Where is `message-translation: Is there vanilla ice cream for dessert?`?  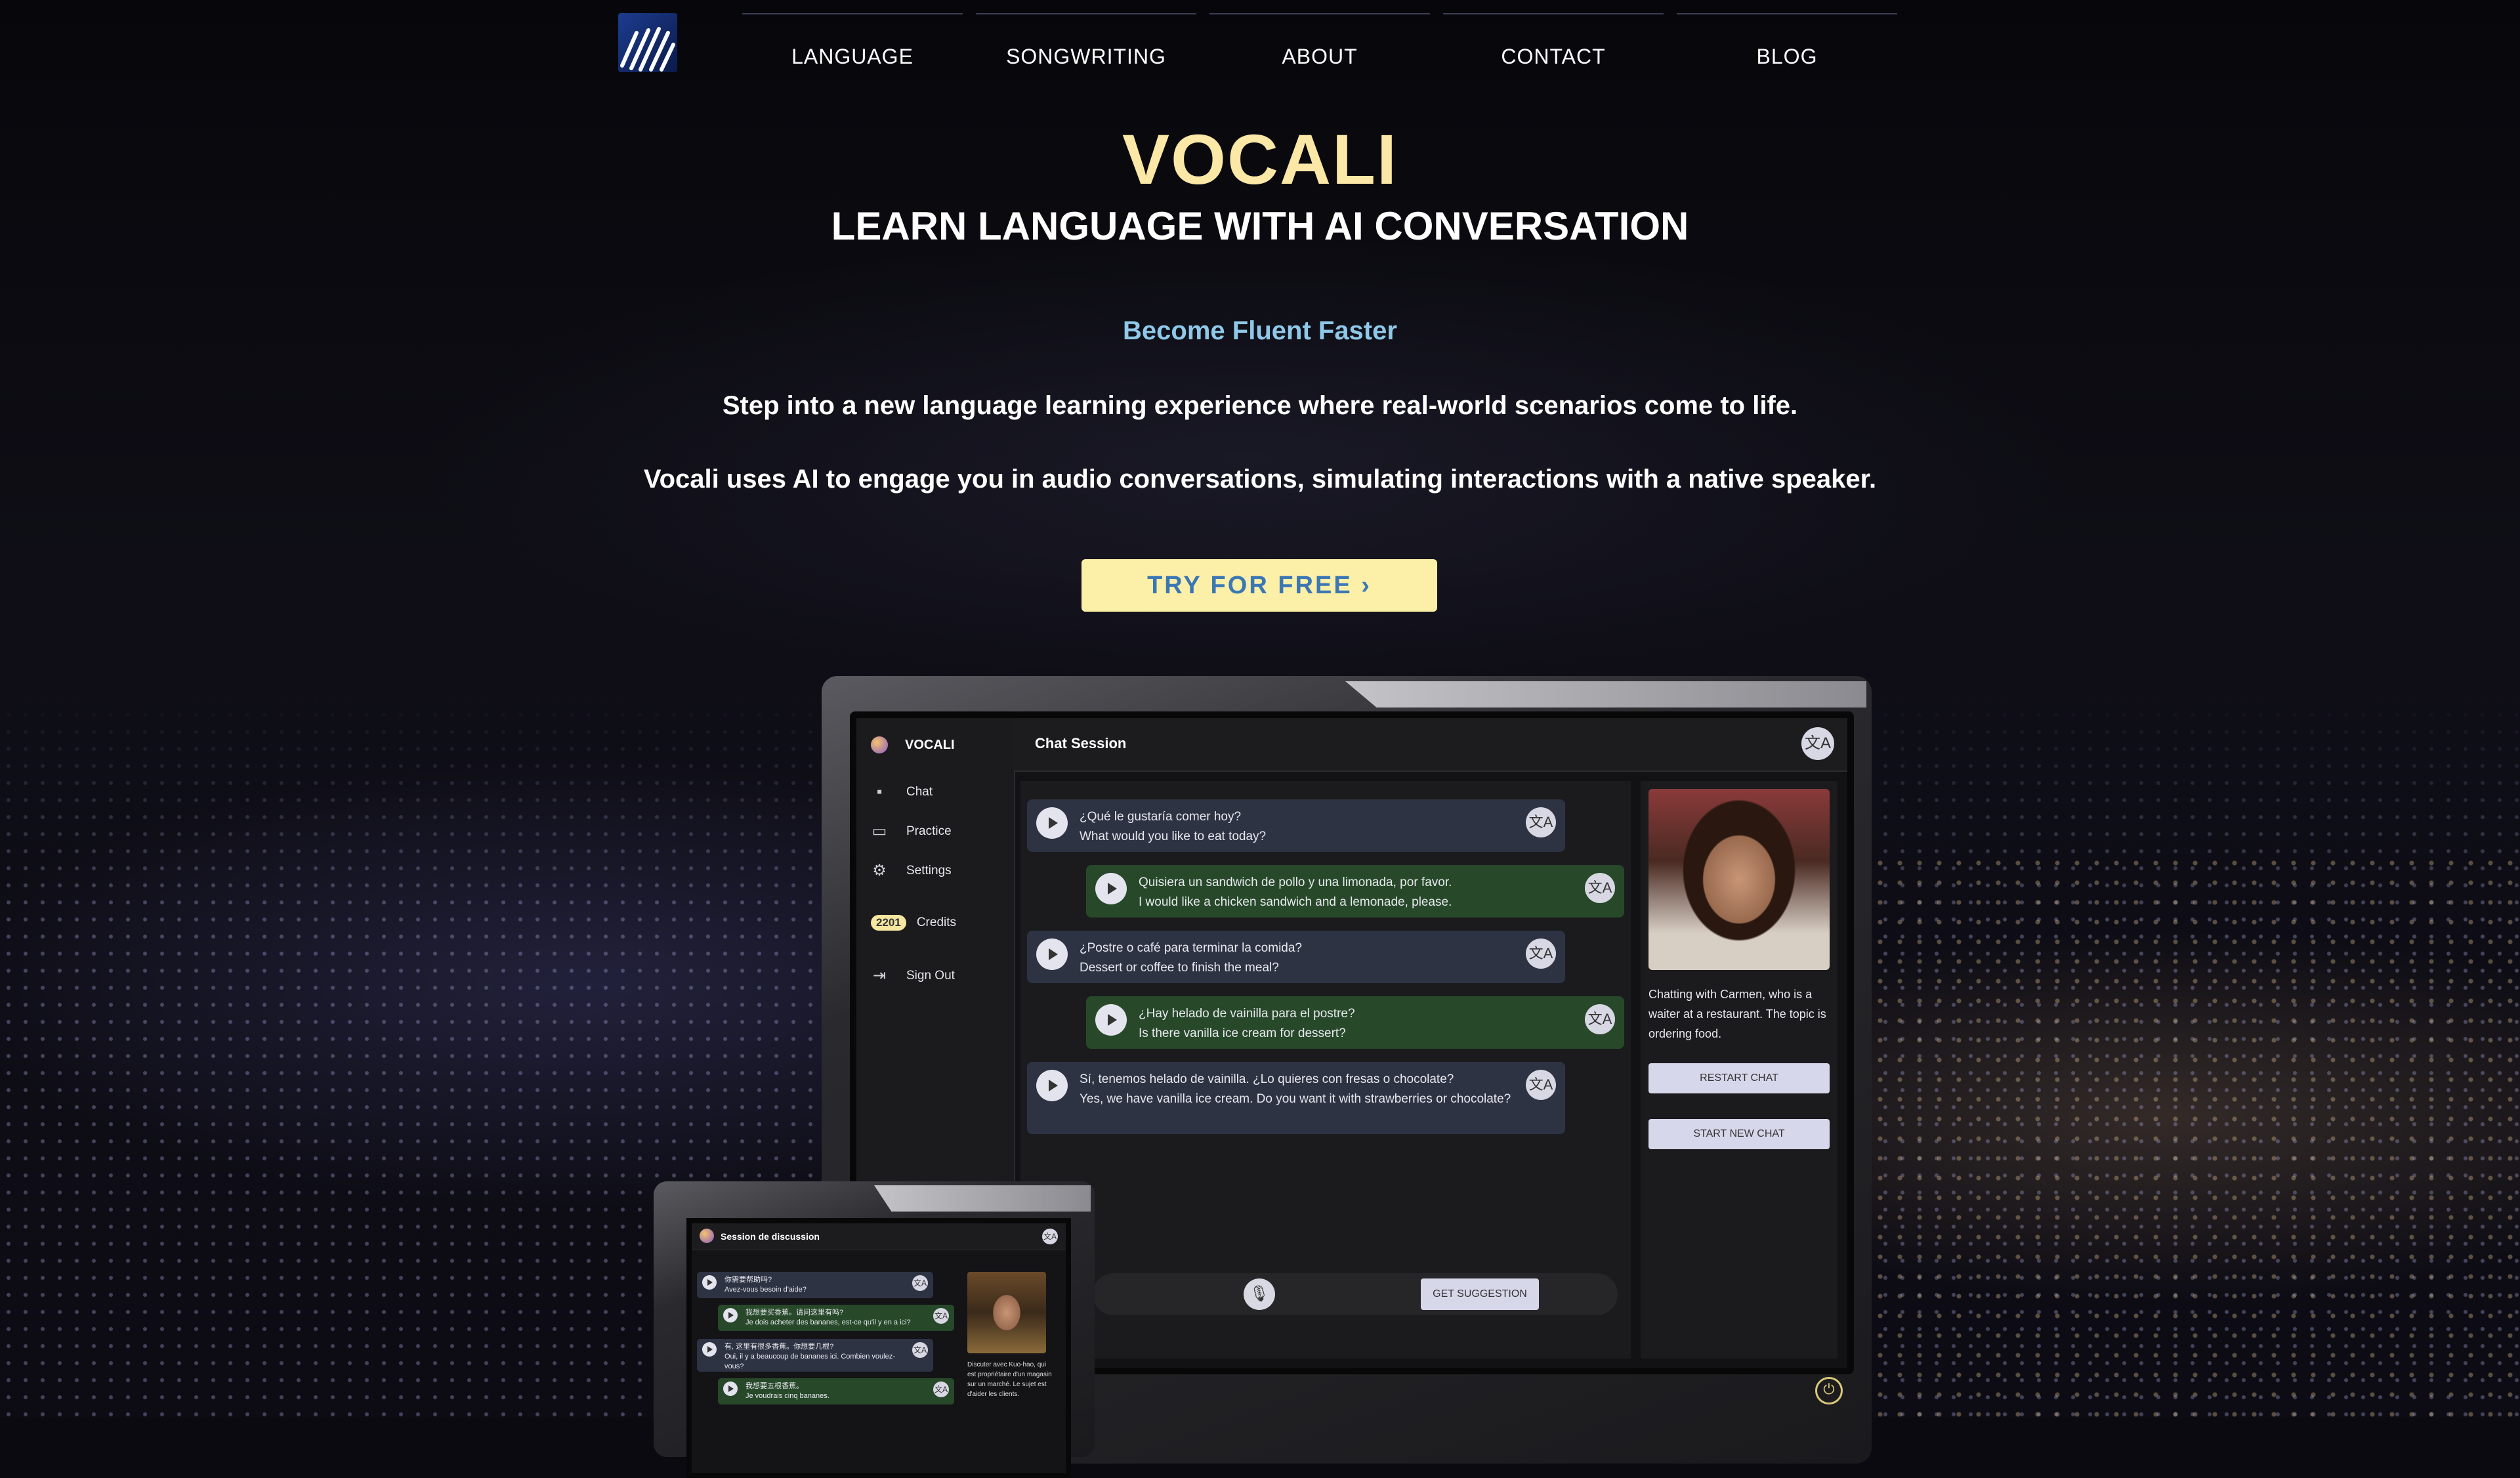
message-translation: Is there vanilla ice cream for dessert? is located at coordinates (1242, 1033).